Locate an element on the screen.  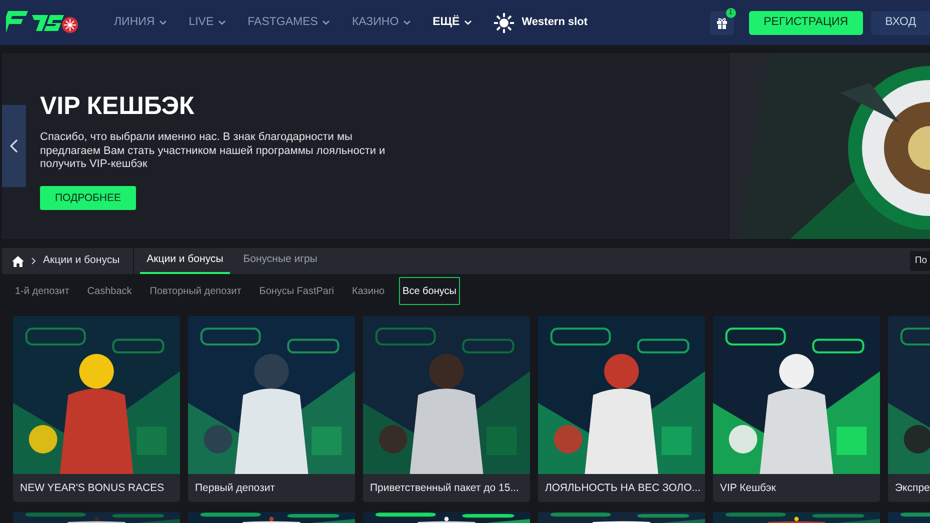
promo-card: Первый депозит is located at coordinates (271, 409).